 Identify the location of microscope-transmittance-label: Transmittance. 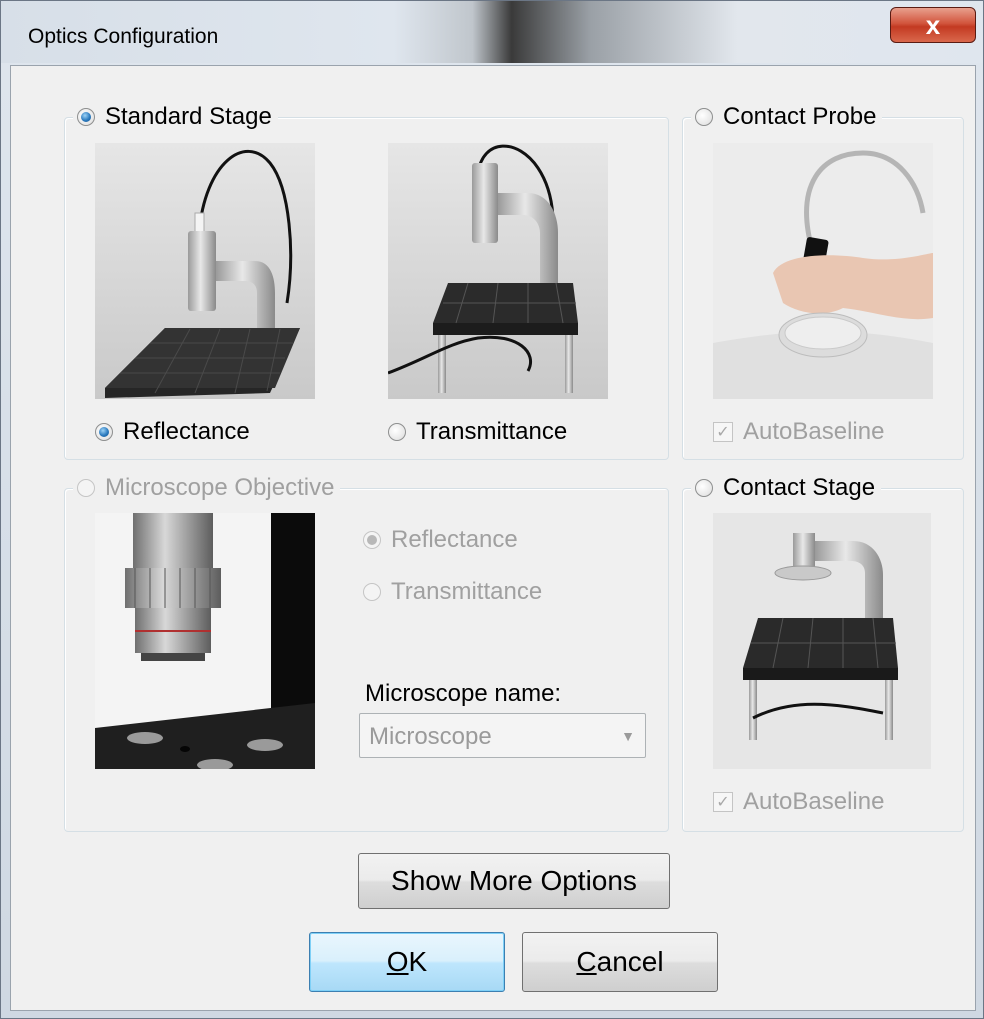
(467, 591).